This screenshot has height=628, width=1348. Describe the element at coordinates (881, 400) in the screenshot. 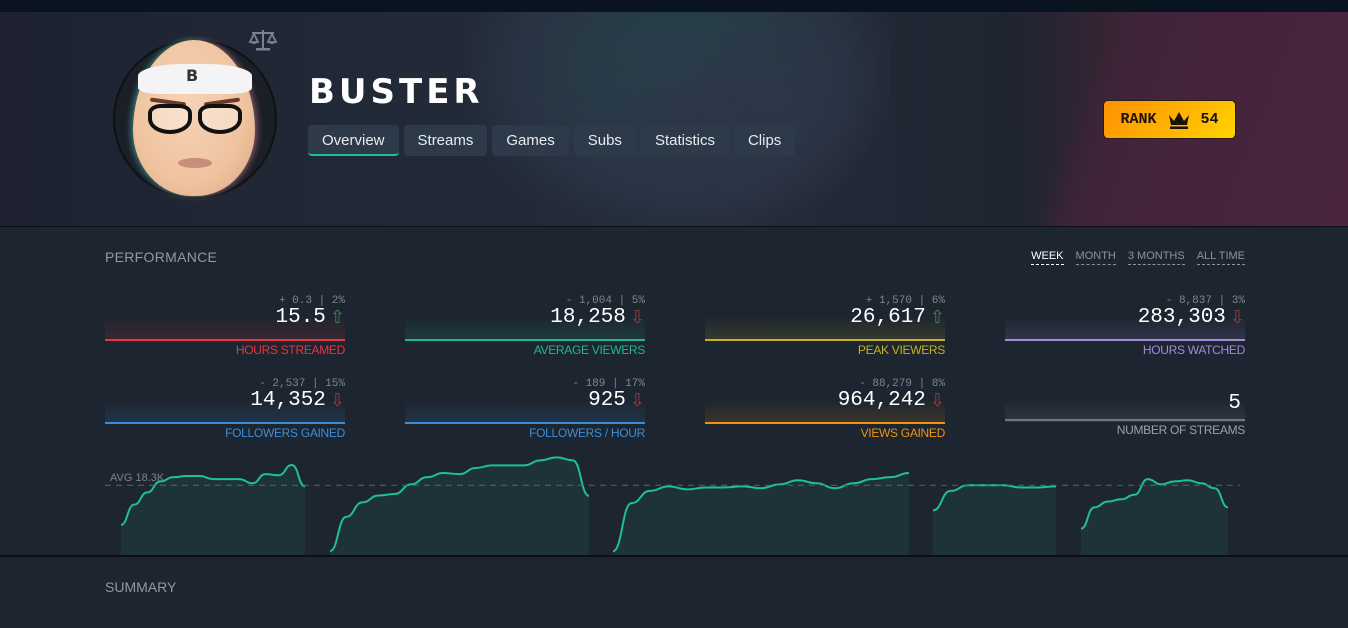

I see `stat-number: 964,242` at that location.